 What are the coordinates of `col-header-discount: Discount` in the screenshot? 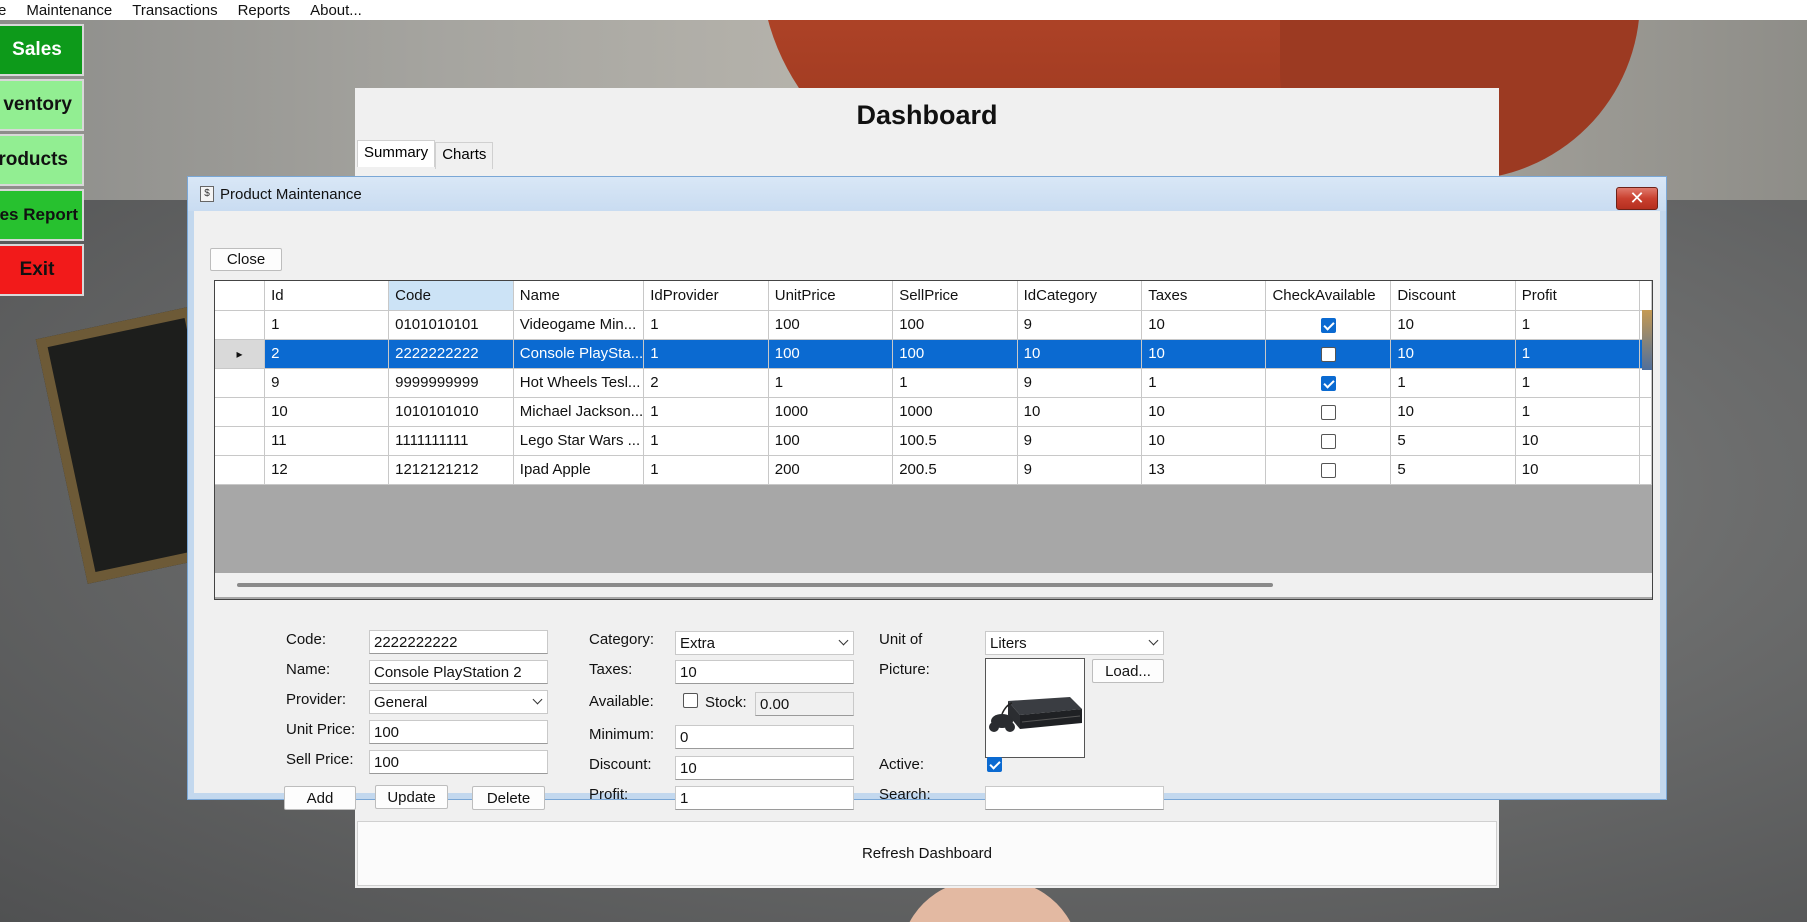 It's located at (1453, 296).